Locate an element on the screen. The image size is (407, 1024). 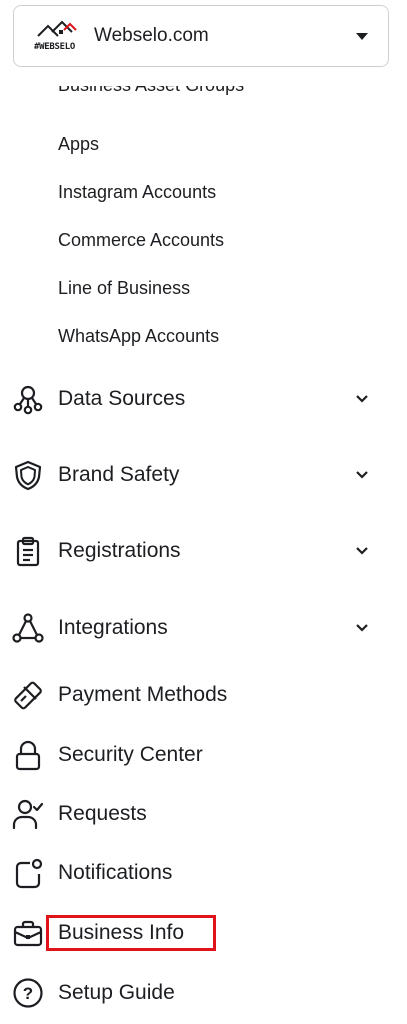
business-logo: #WEBSELO is located at coordinates (57, 37).